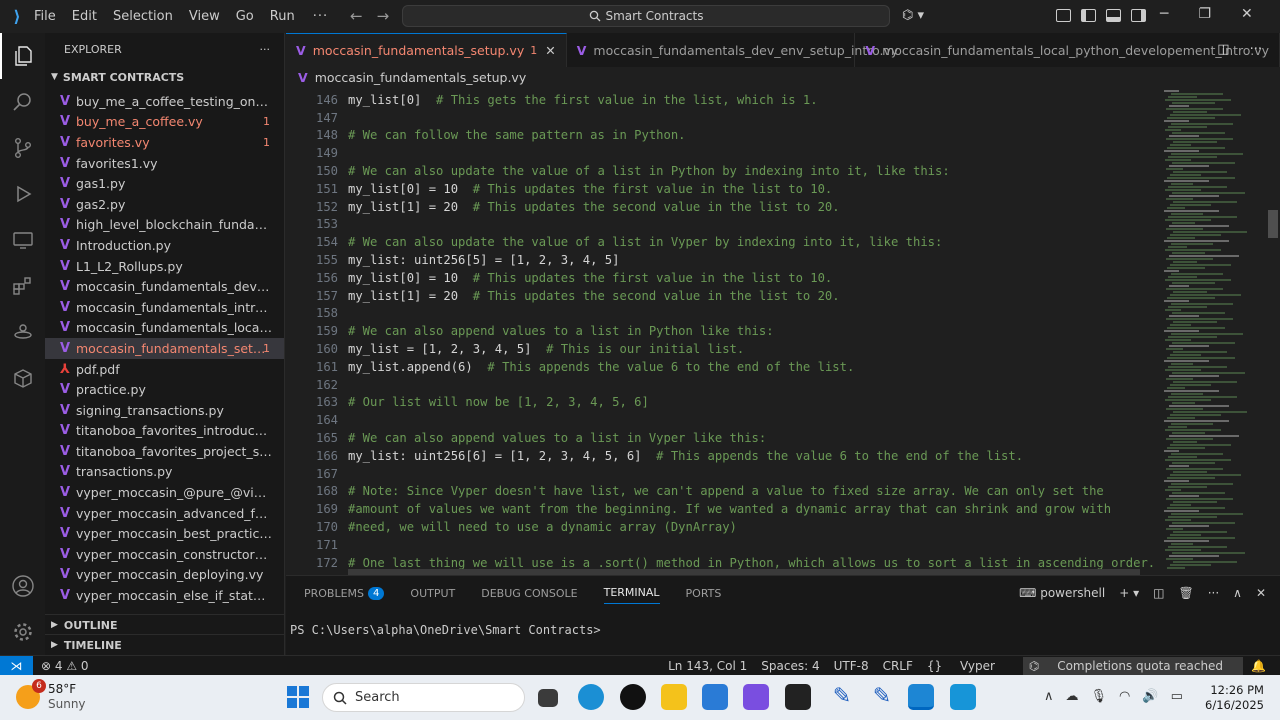  I want to click on settings-gear-icon, so click(22, 632).